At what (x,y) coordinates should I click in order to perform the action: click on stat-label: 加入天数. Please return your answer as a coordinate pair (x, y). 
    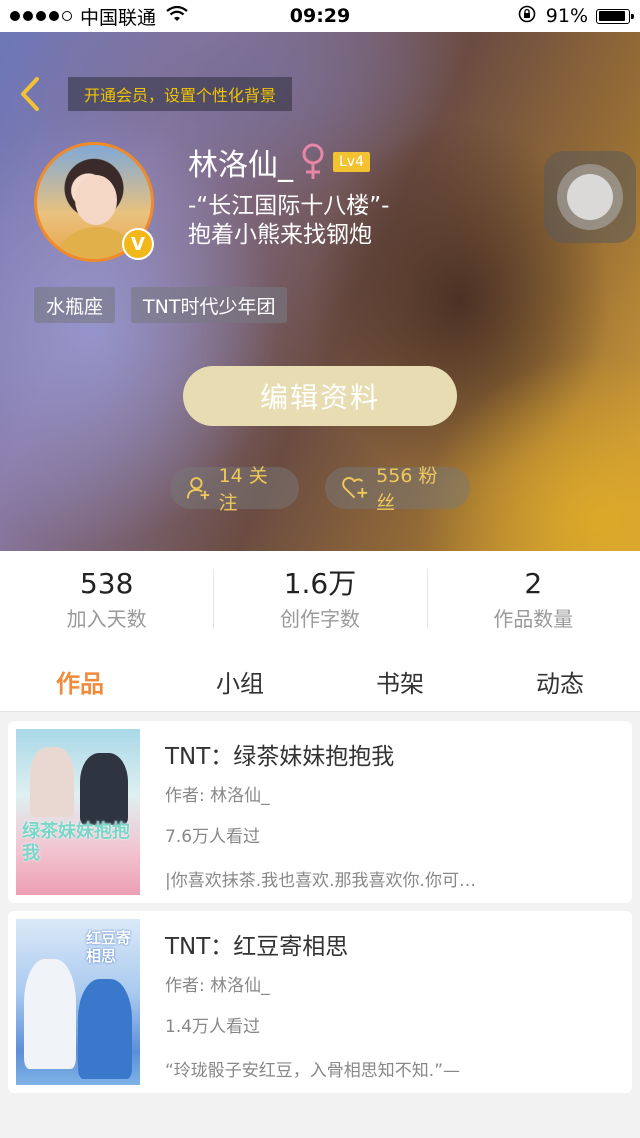
    Looking at the image, I should click on (106, 619).